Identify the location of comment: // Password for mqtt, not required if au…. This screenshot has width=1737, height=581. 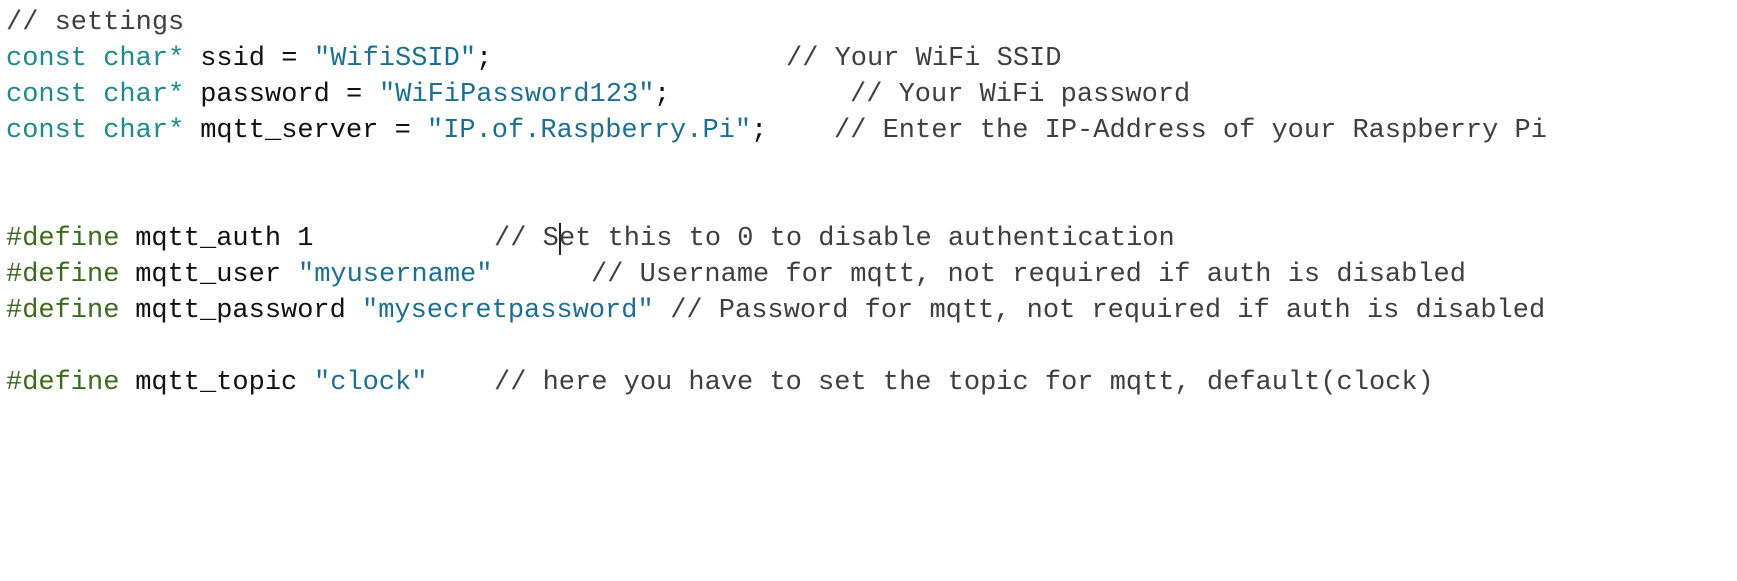
(1100, 311).